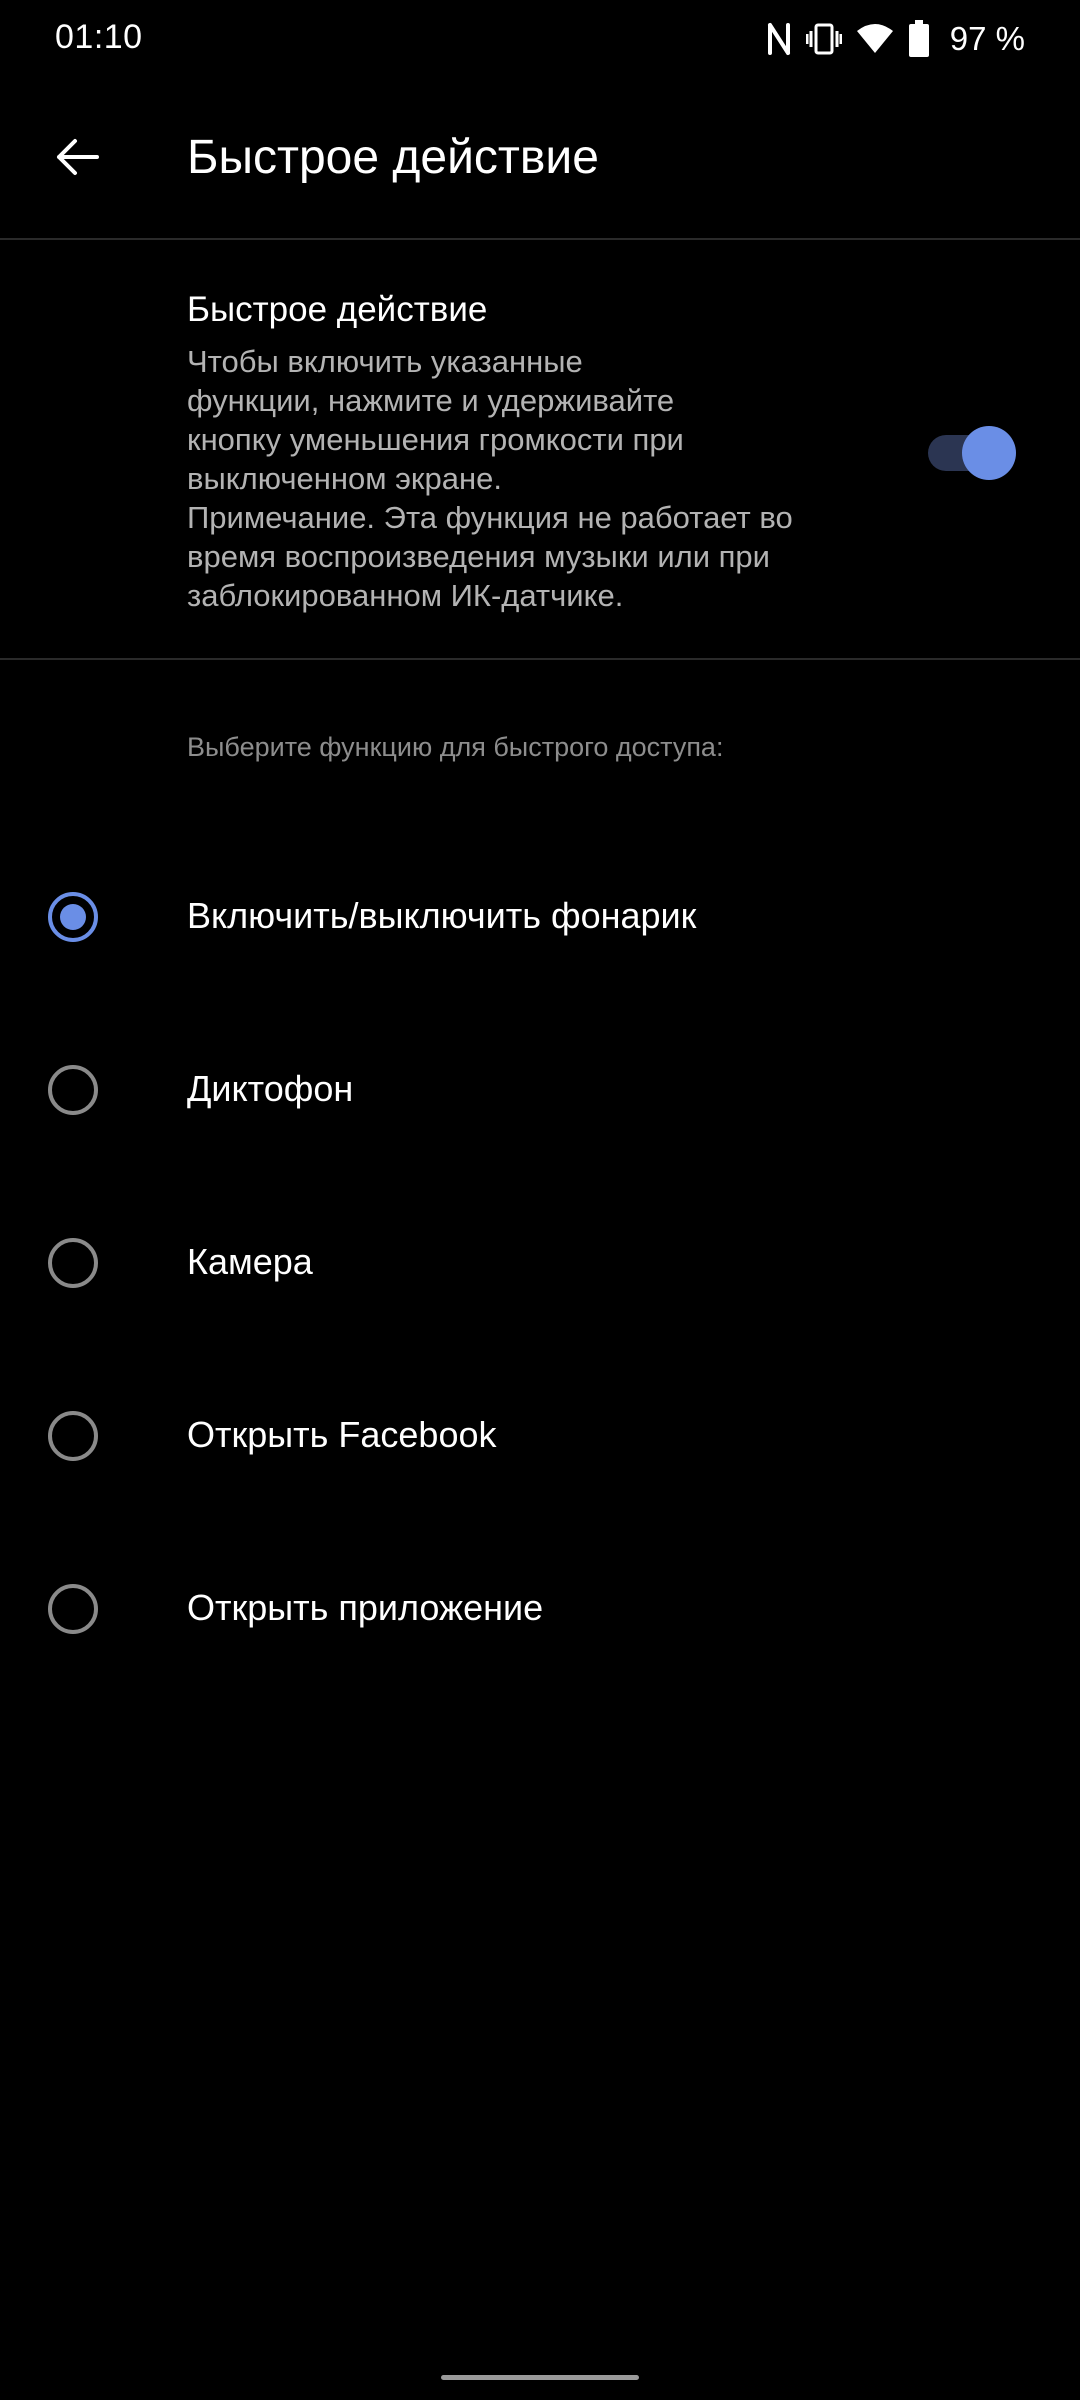 Image resolution: width=1080 pixels, height=2400 pixels. I want to click on radio-button-checked, so click(73, 917).